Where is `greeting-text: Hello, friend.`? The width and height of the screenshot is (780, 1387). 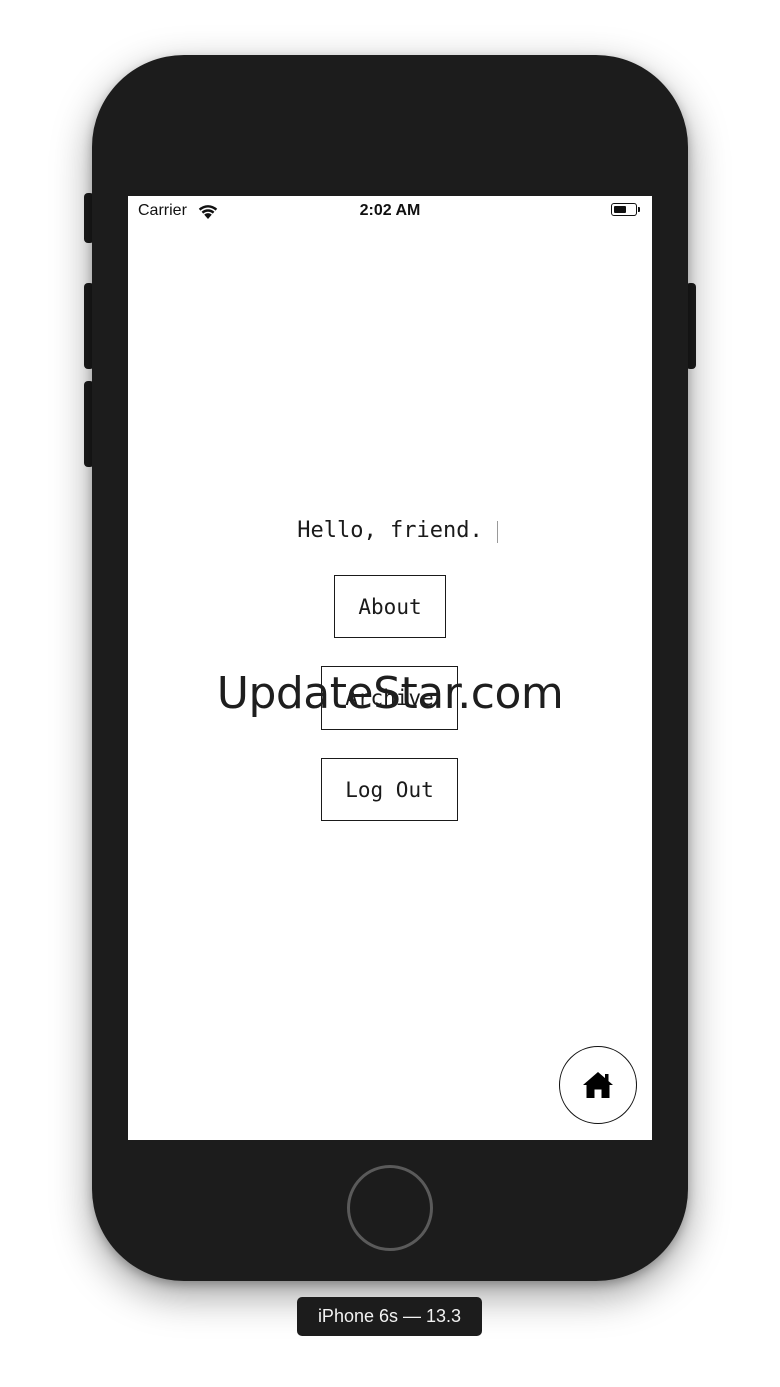 greeting-text: Hello, friend. is located at coordinates (390, 530).